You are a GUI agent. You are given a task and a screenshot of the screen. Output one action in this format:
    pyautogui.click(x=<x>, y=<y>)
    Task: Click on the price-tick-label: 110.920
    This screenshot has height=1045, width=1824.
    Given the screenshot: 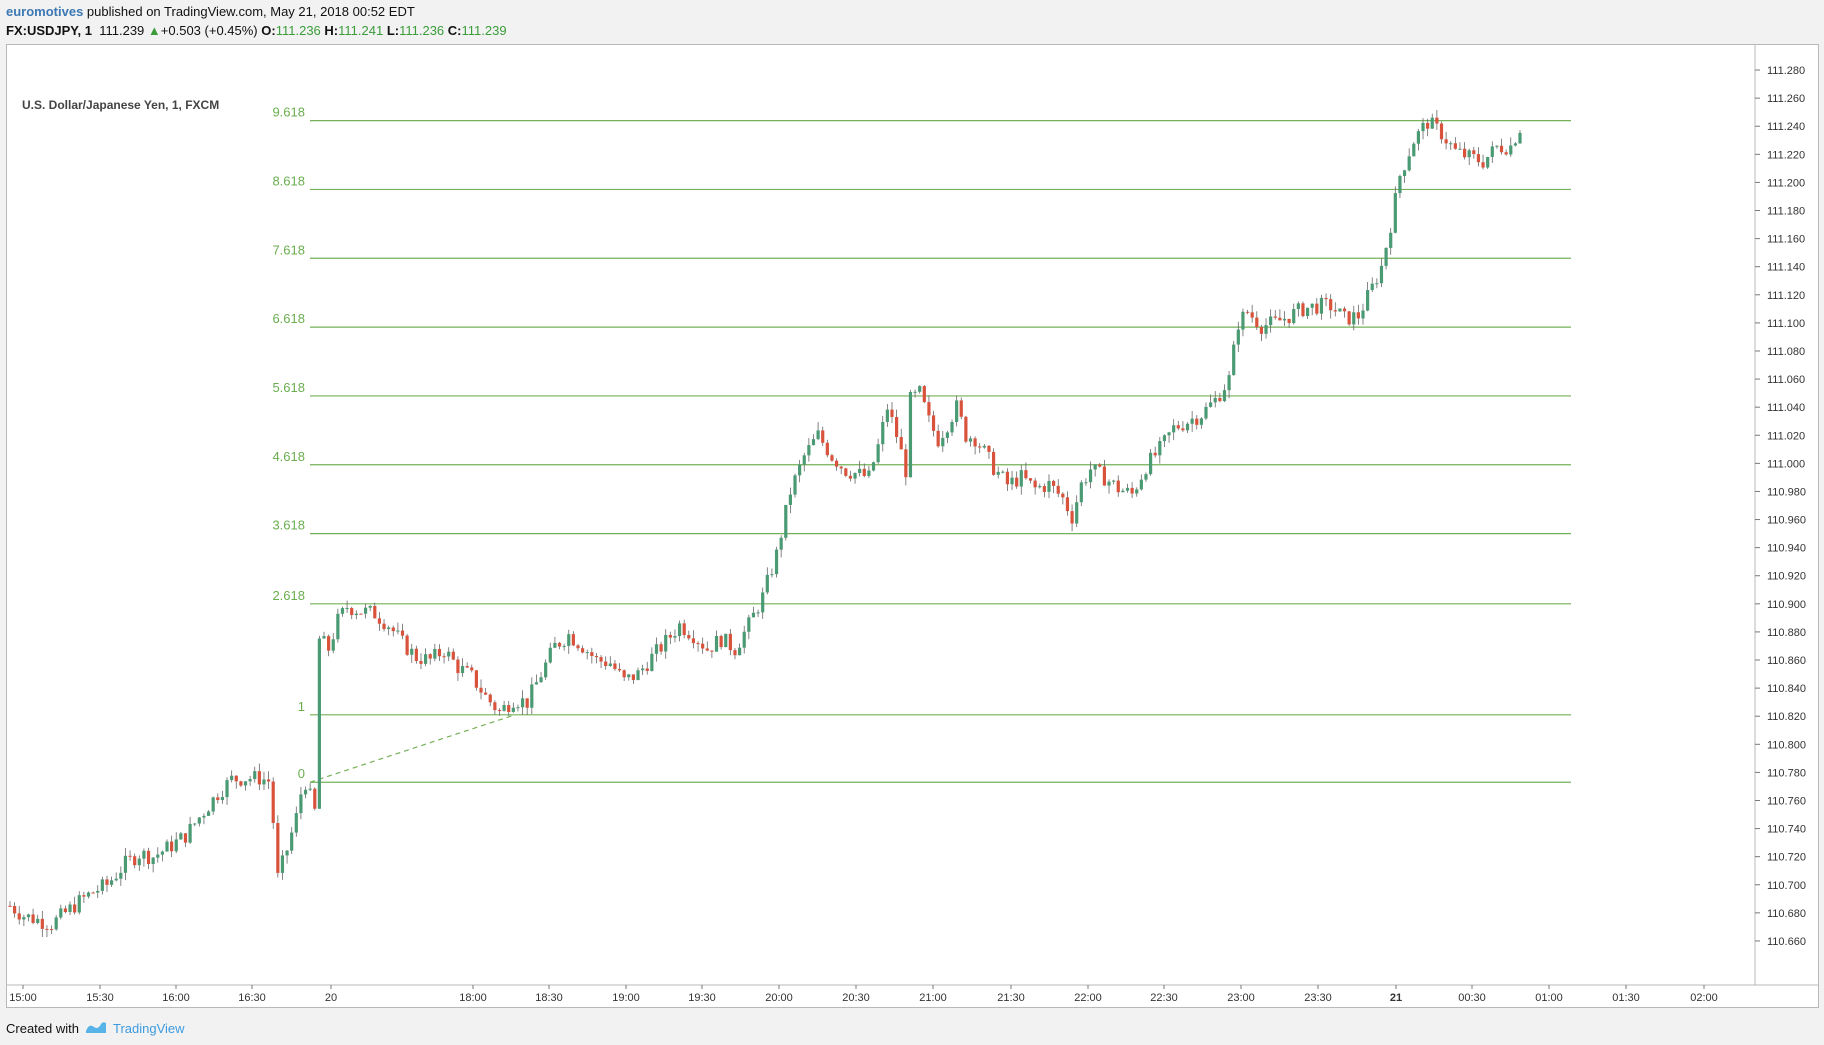 What is the action you would take?
    pyautogui.click(x=1786, y=577)
    